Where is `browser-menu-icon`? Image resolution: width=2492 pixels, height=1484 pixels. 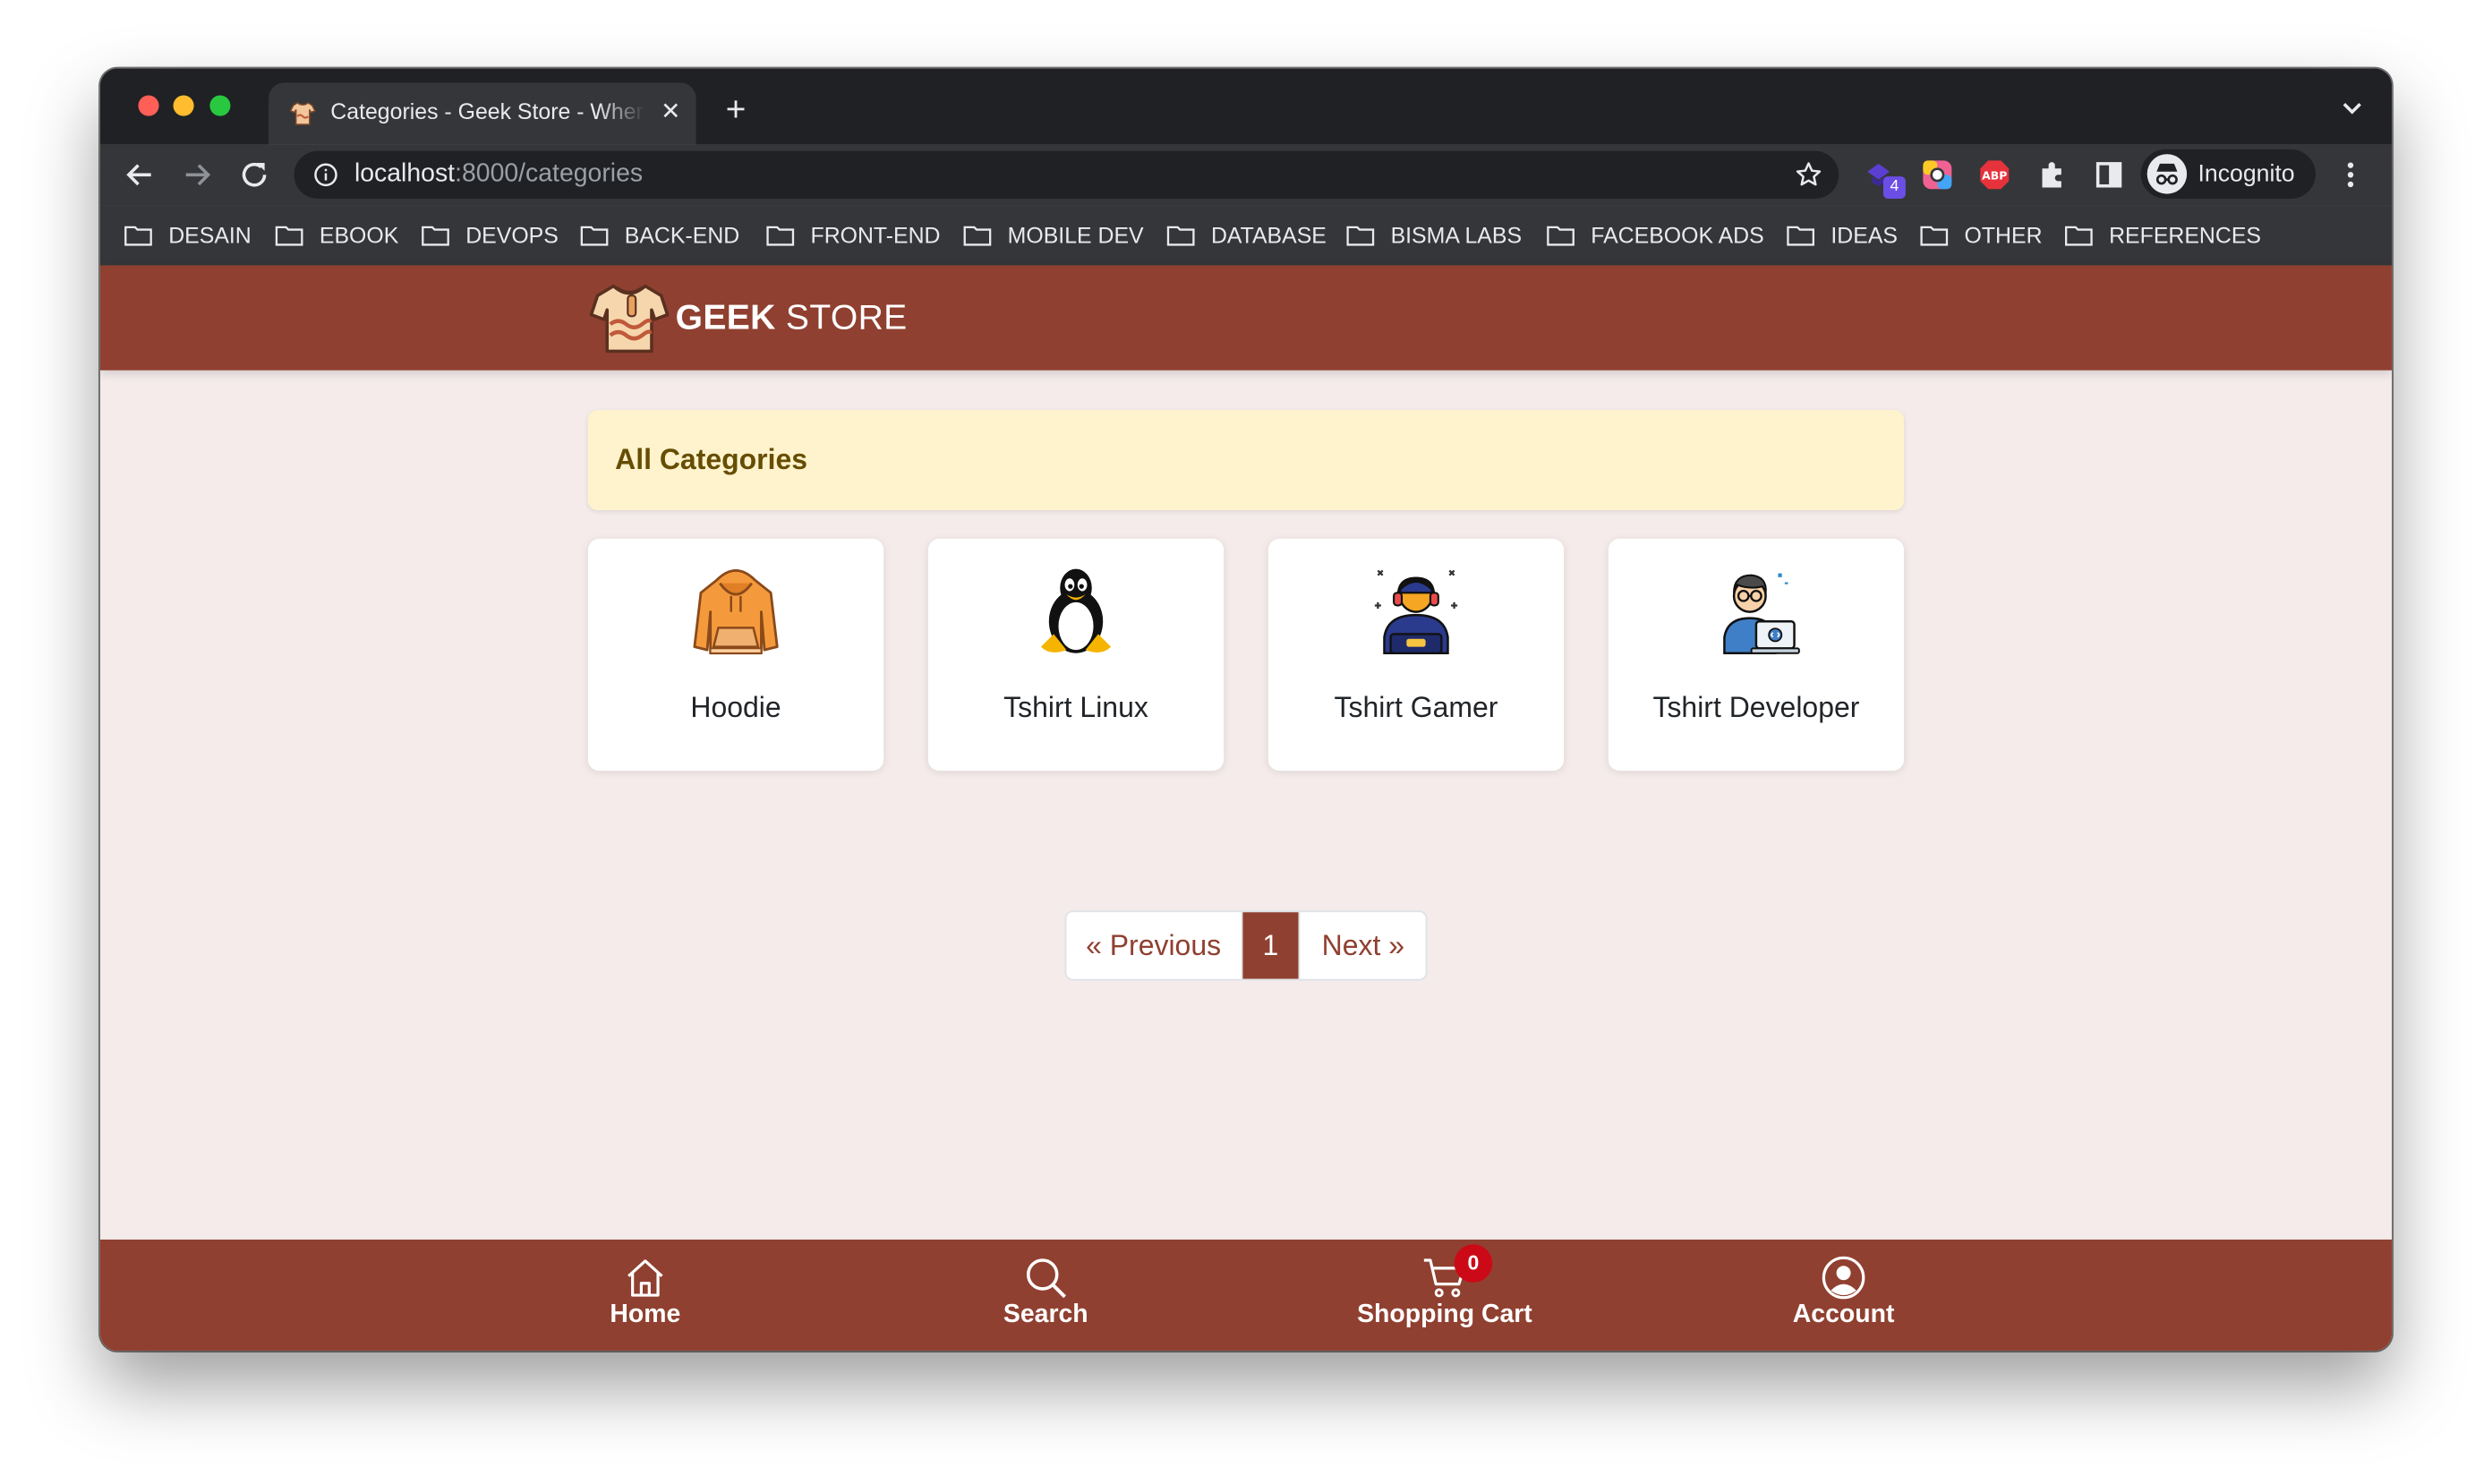 browser-menu-icon is located at coordinates (2351, 174).